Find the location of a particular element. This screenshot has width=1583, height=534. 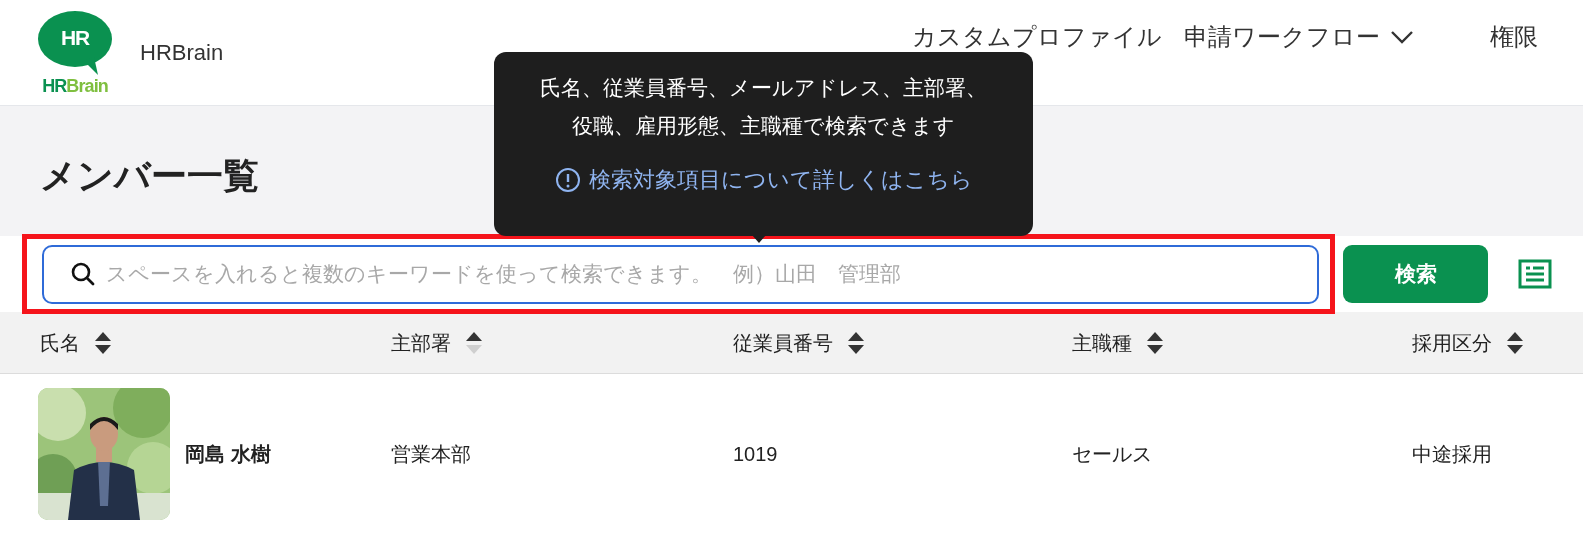

nav-link: 権限 is located at coordinates (1514, 37).